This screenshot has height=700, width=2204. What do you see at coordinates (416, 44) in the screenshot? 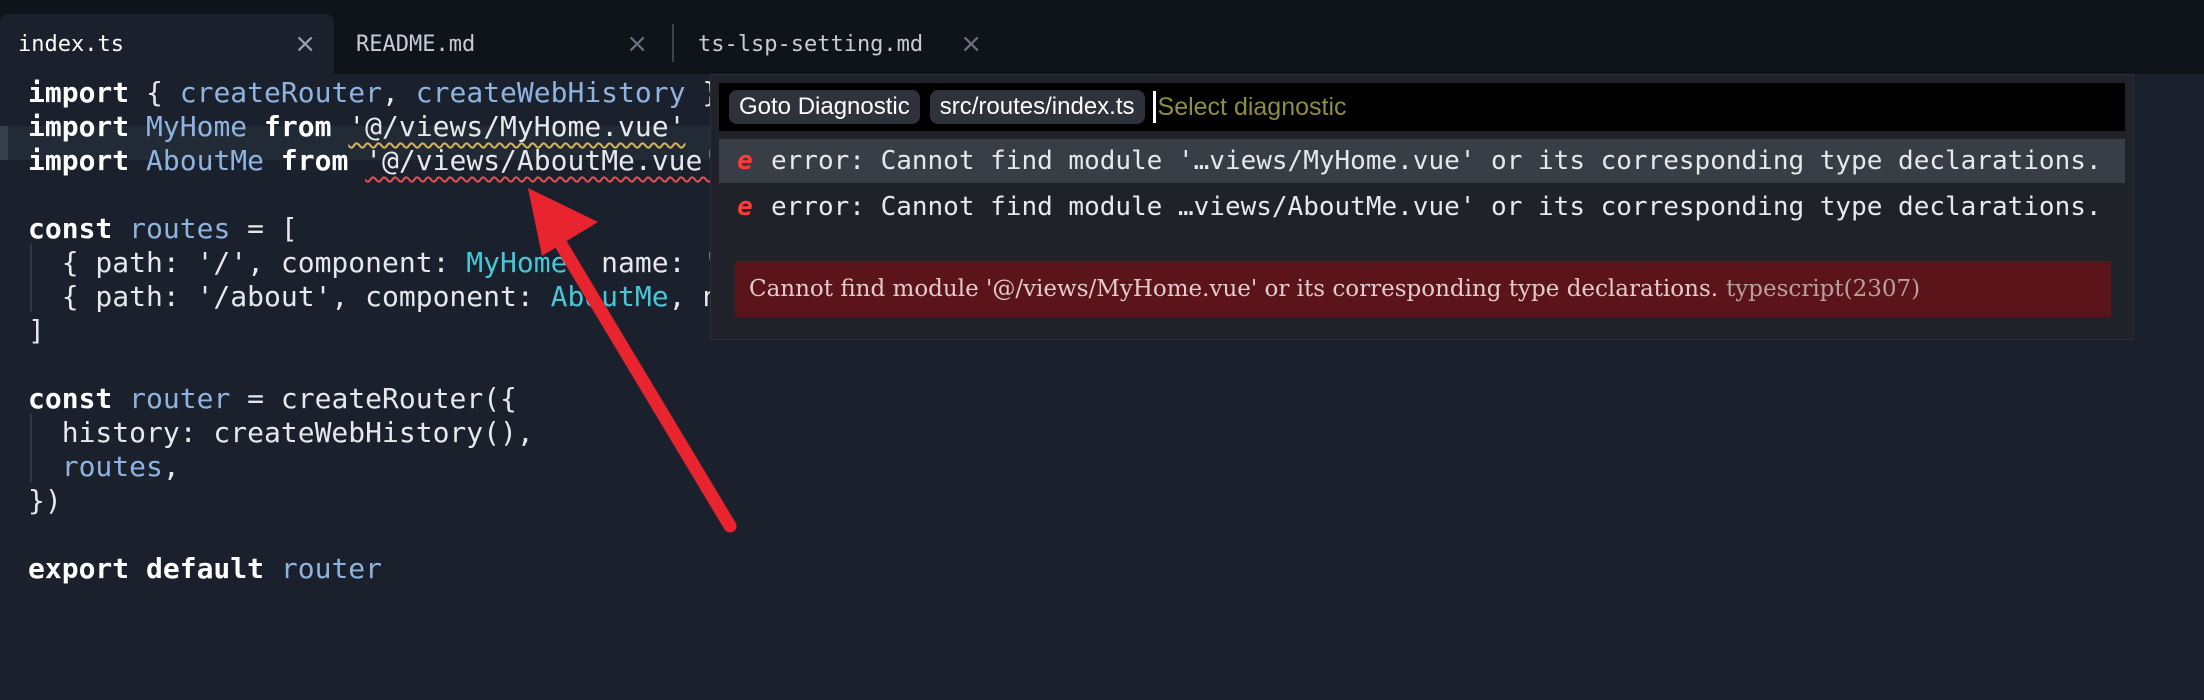
I see `tab-label: README.md` at bounding box center [416, 44].